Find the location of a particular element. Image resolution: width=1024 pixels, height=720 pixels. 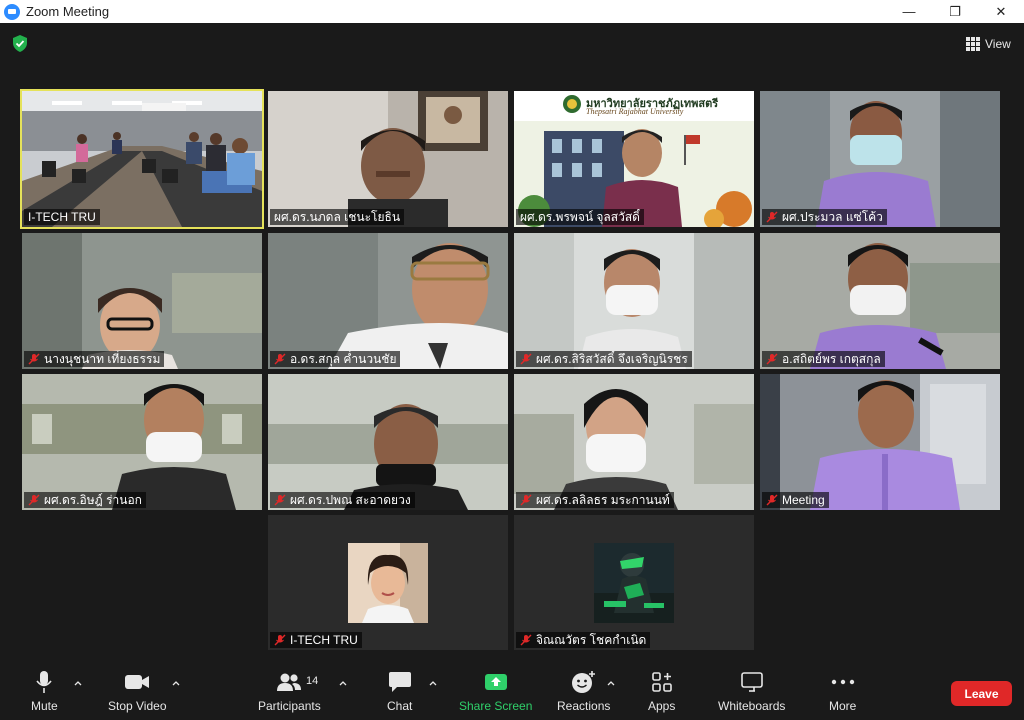

video-tile-5: นางนุชนาท เที่ยงธรรม is located at coordinates (142, 301).